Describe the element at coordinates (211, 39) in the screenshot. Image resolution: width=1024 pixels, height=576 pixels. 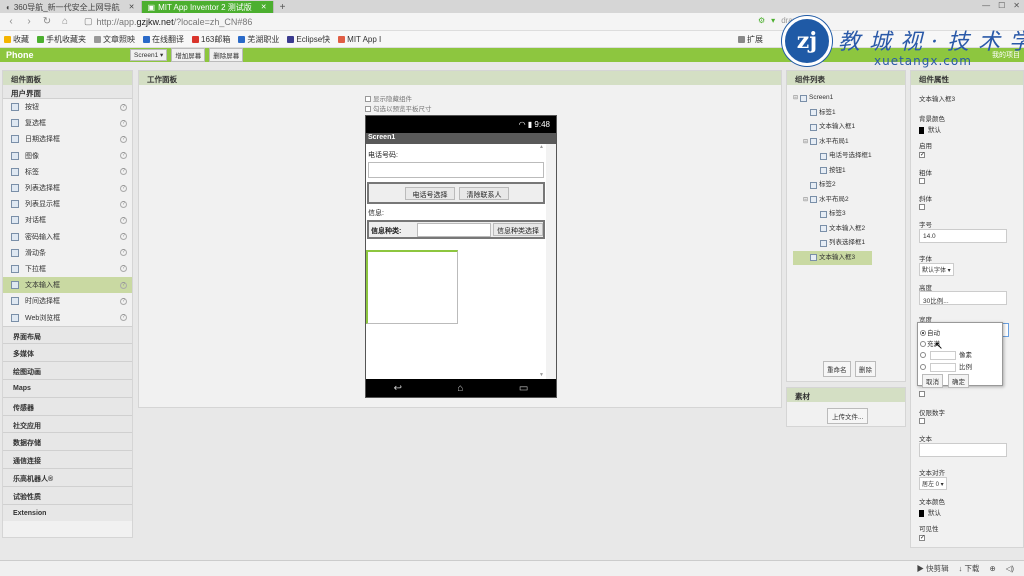
I see `bookmark-163mail: 163邮箱` at that location.